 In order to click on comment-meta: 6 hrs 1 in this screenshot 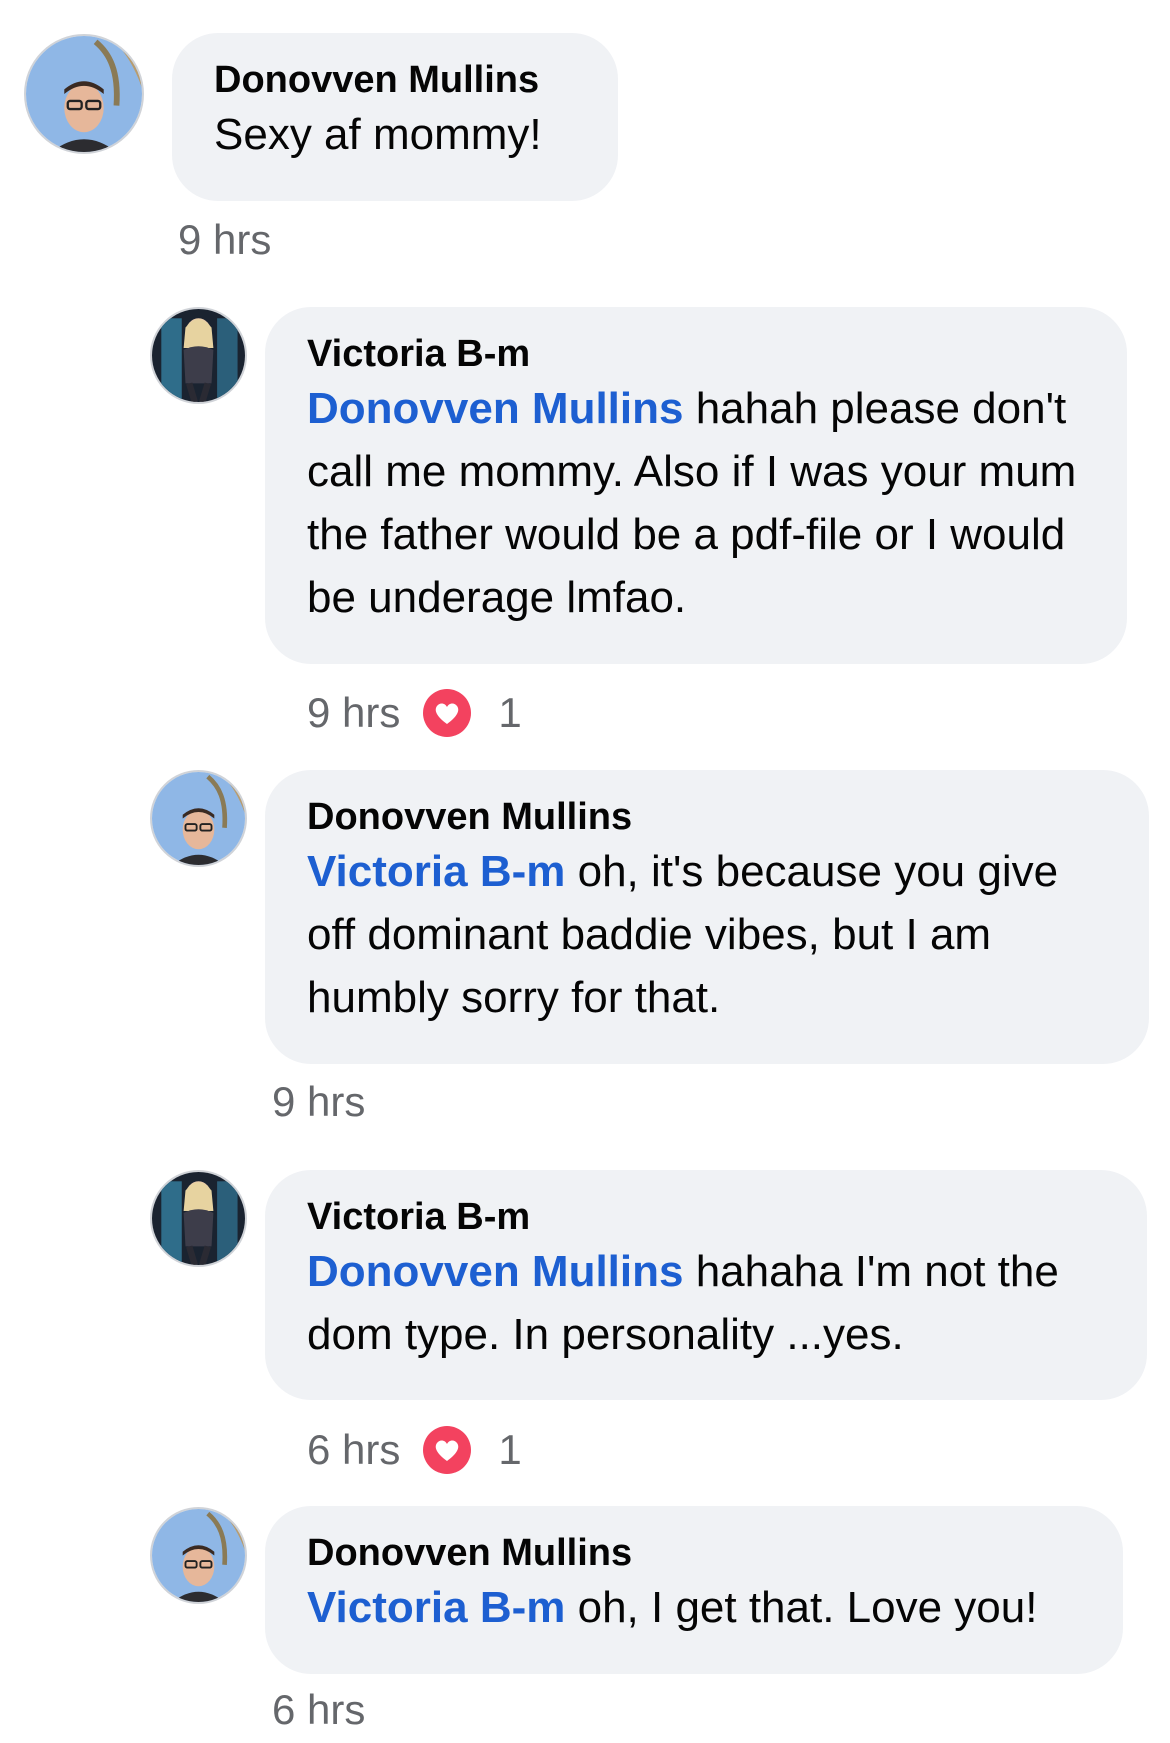, I will do `click(414, 1450)`.